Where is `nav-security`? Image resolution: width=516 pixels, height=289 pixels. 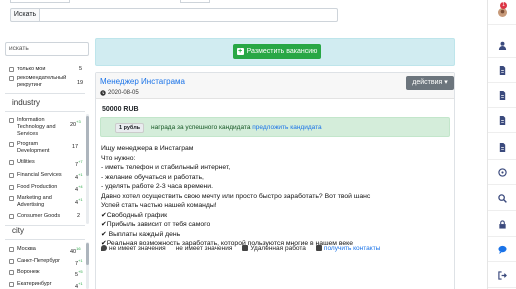
nav-security is located at coordinates (502, 224).